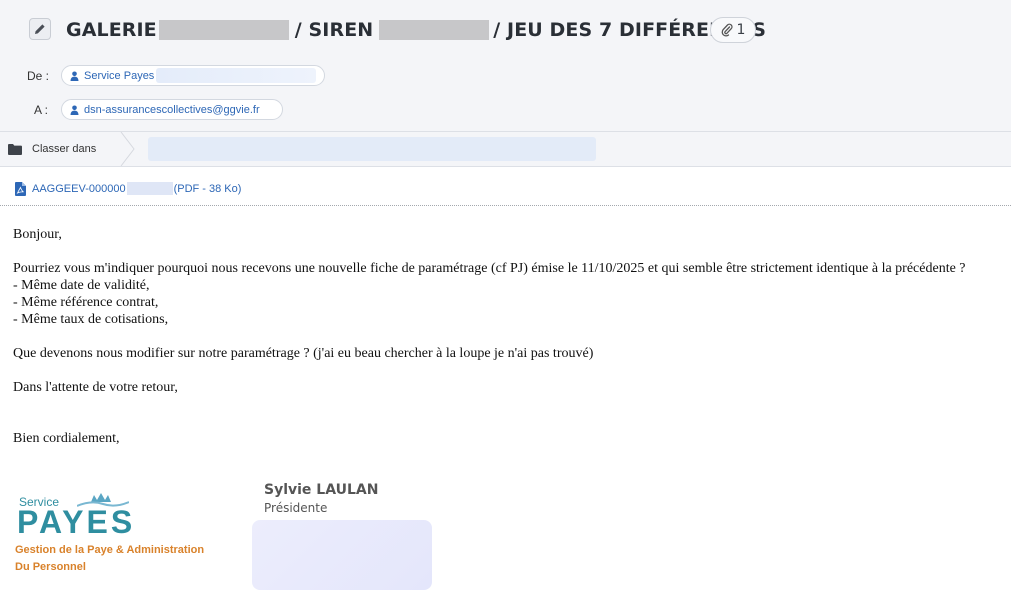 The image size is (1011, 600). Describe the element at coordinates (15, 149) in the screenshot. I see `folder-icon` at that location.